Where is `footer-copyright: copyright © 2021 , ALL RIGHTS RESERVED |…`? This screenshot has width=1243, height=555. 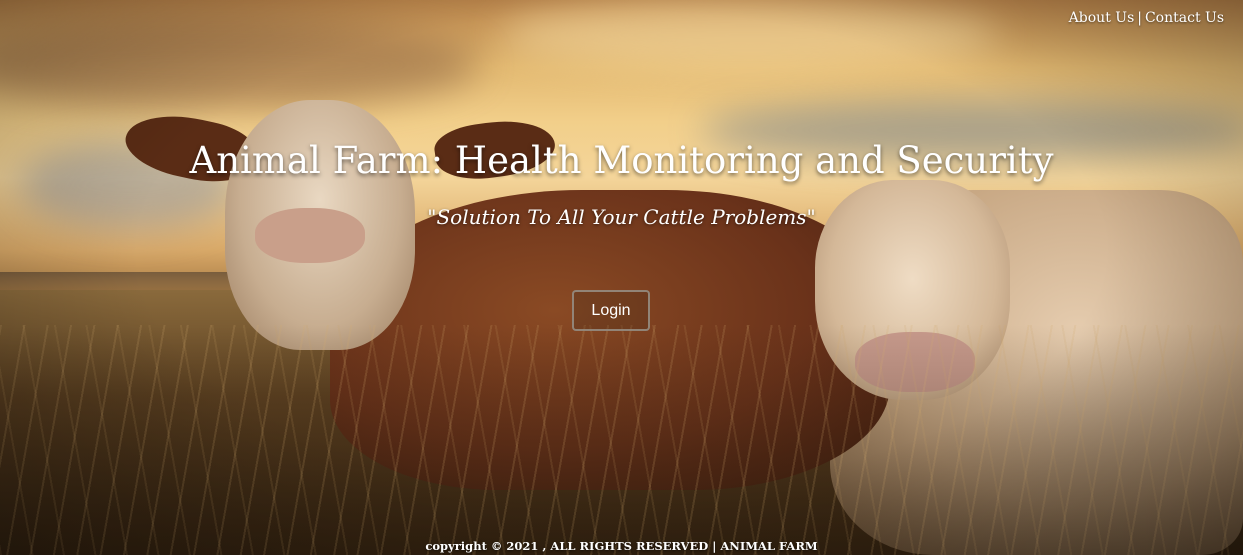 footer-copyright: copyright © 2021 , ALL RIGHTS RESERVED |… is located at coordinates (621, 546).